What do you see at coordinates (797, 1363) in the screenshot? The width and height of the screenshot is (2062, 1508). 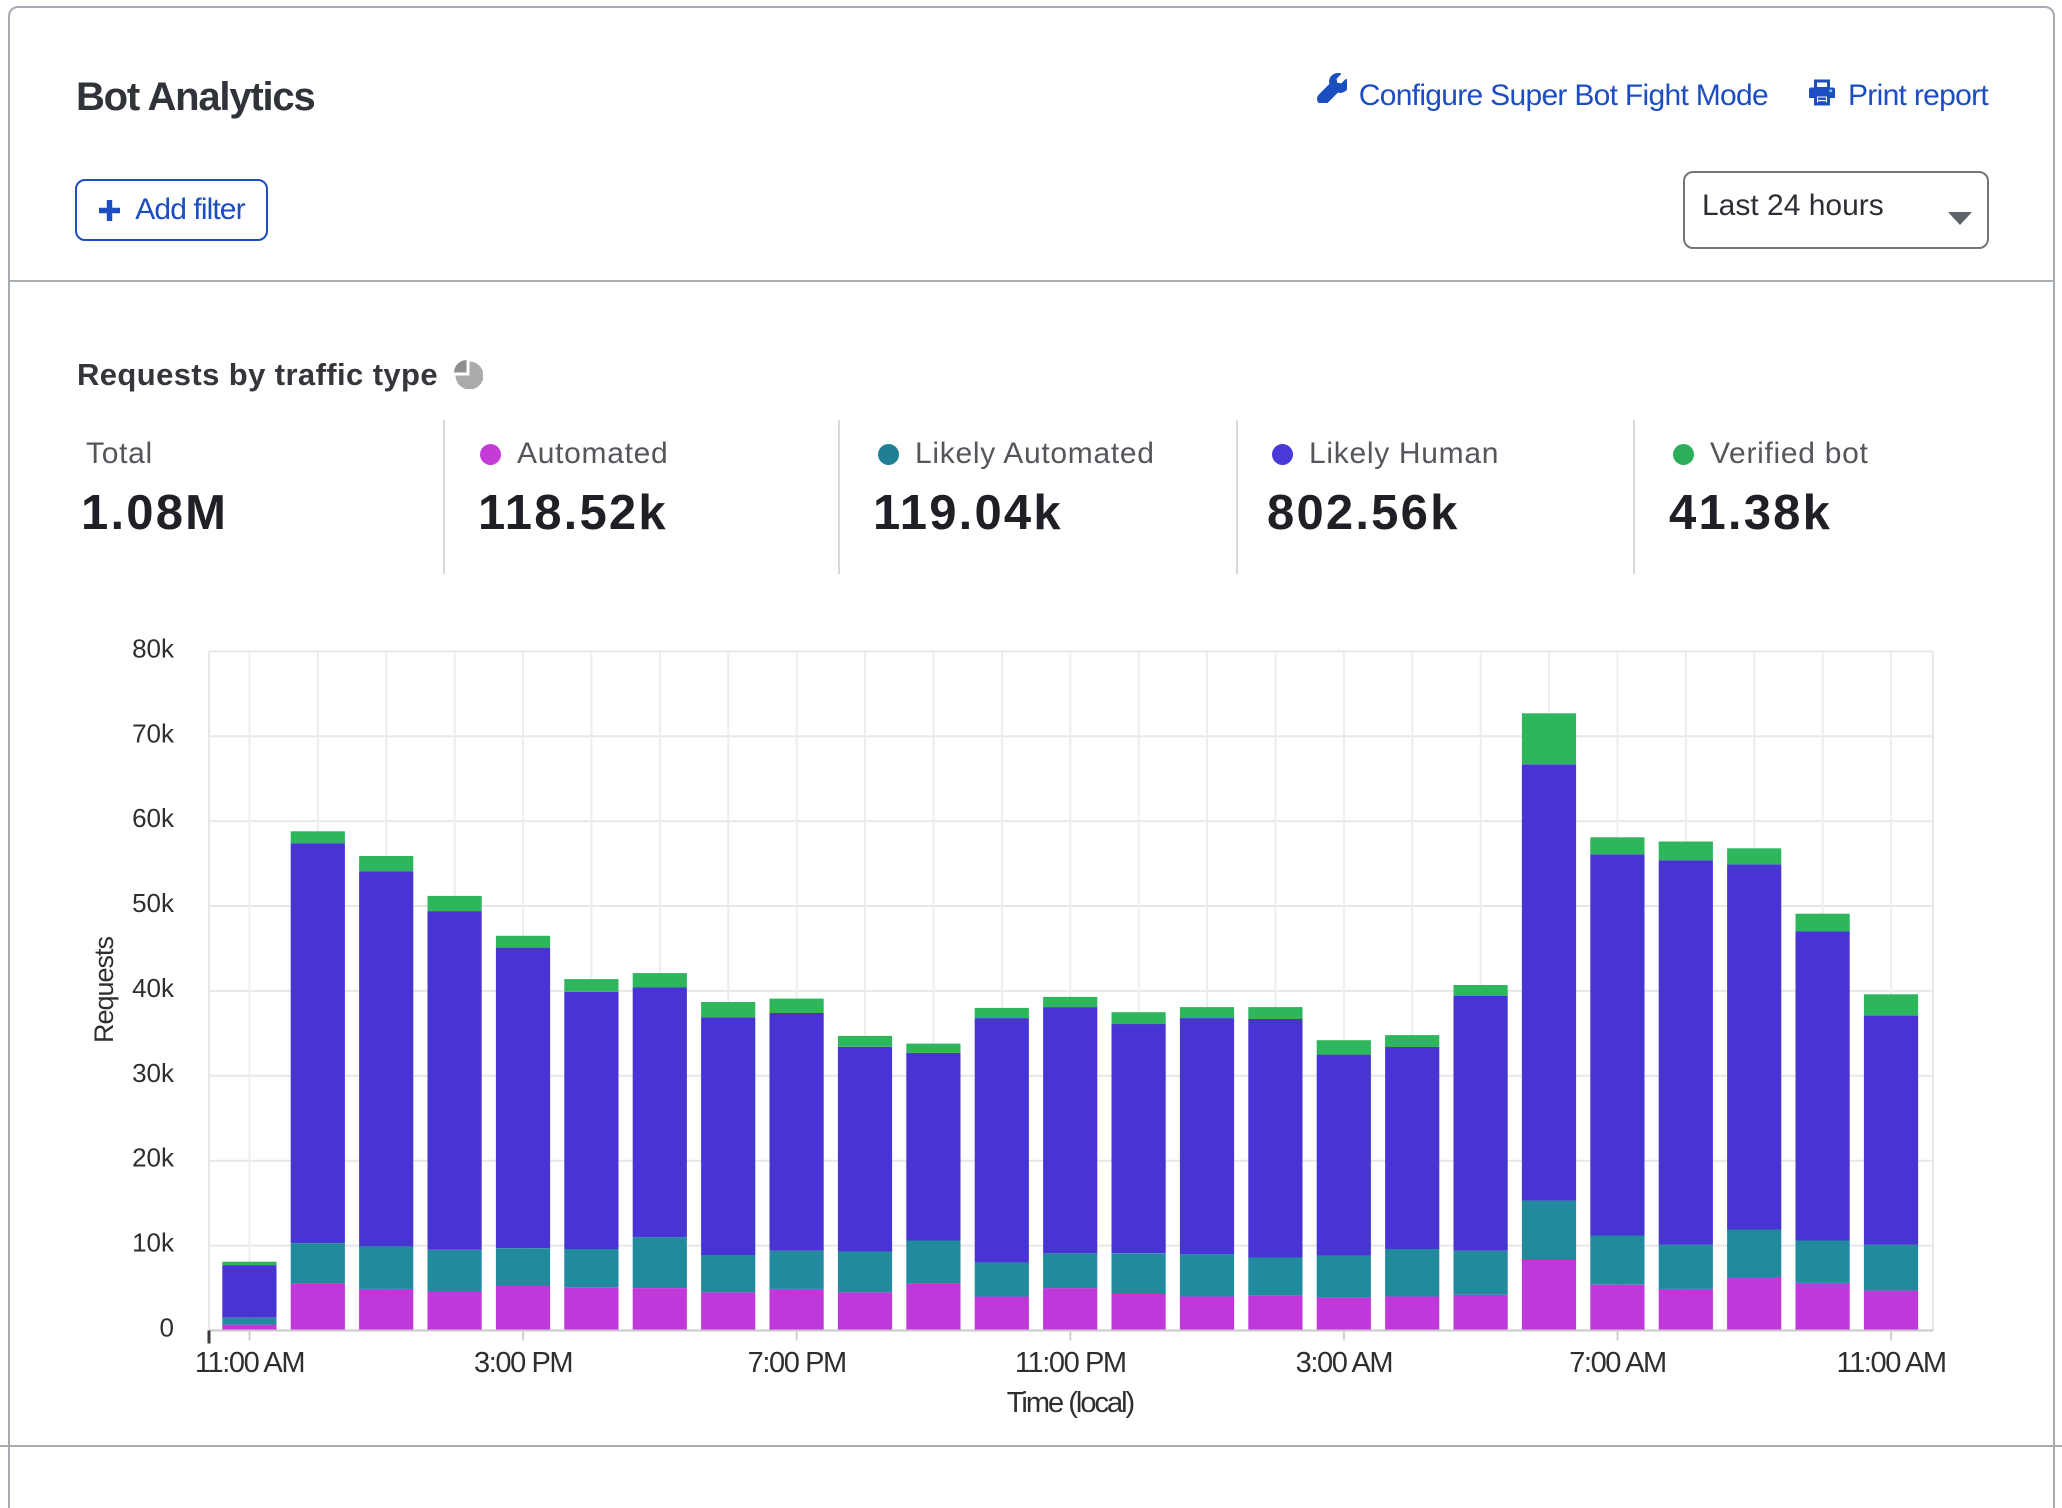 I see `svg-text: 7:00 PM` at bounding box center [797, 1363].